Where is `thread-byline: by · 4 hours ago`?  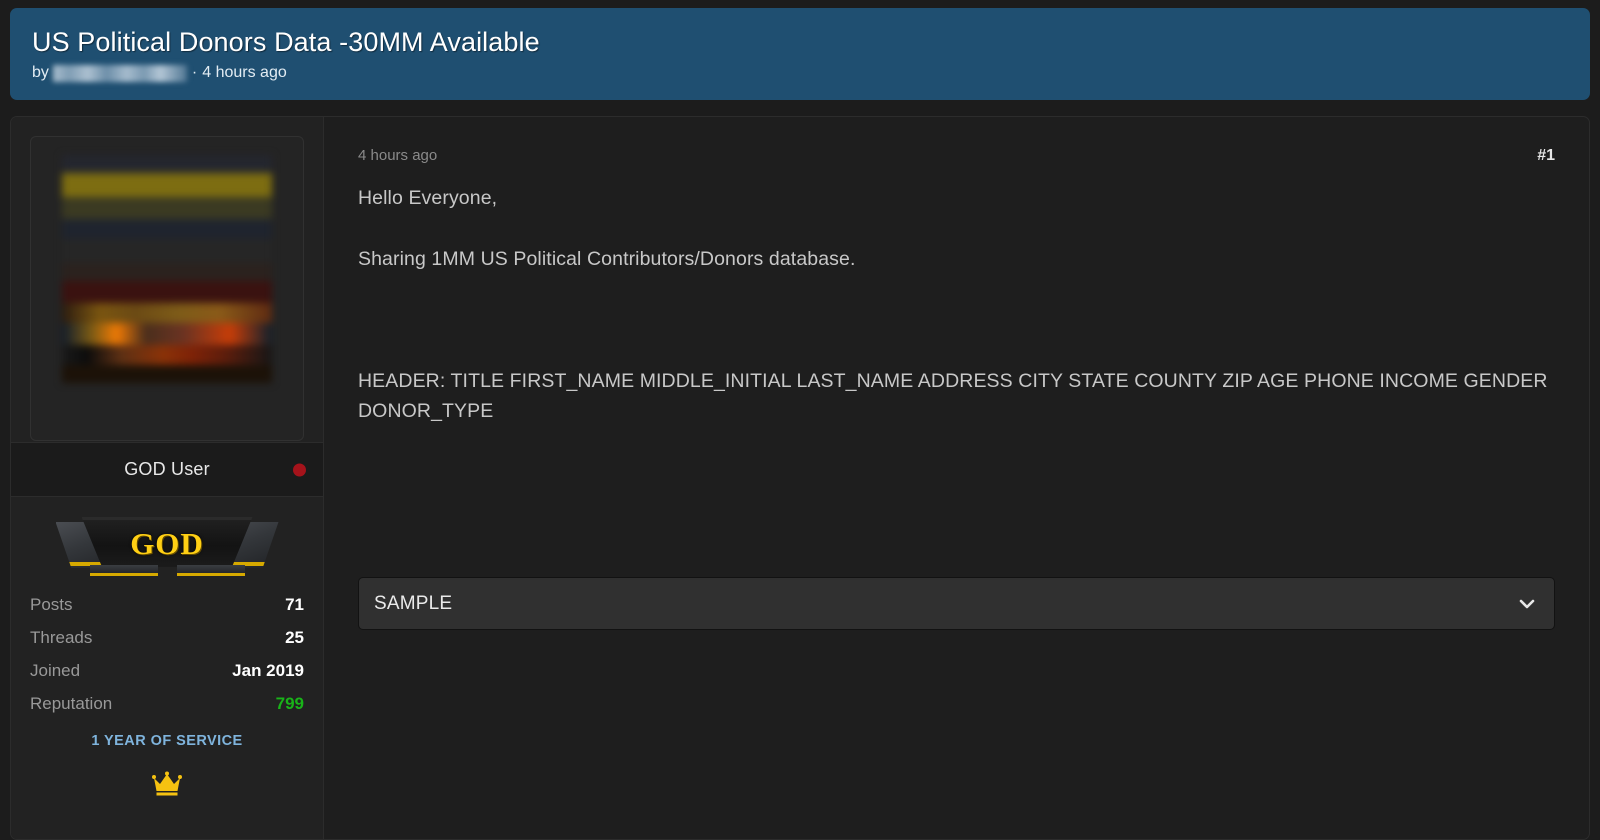
thread-byline: by · 4 hours ago is located at coordinates (800, 73).